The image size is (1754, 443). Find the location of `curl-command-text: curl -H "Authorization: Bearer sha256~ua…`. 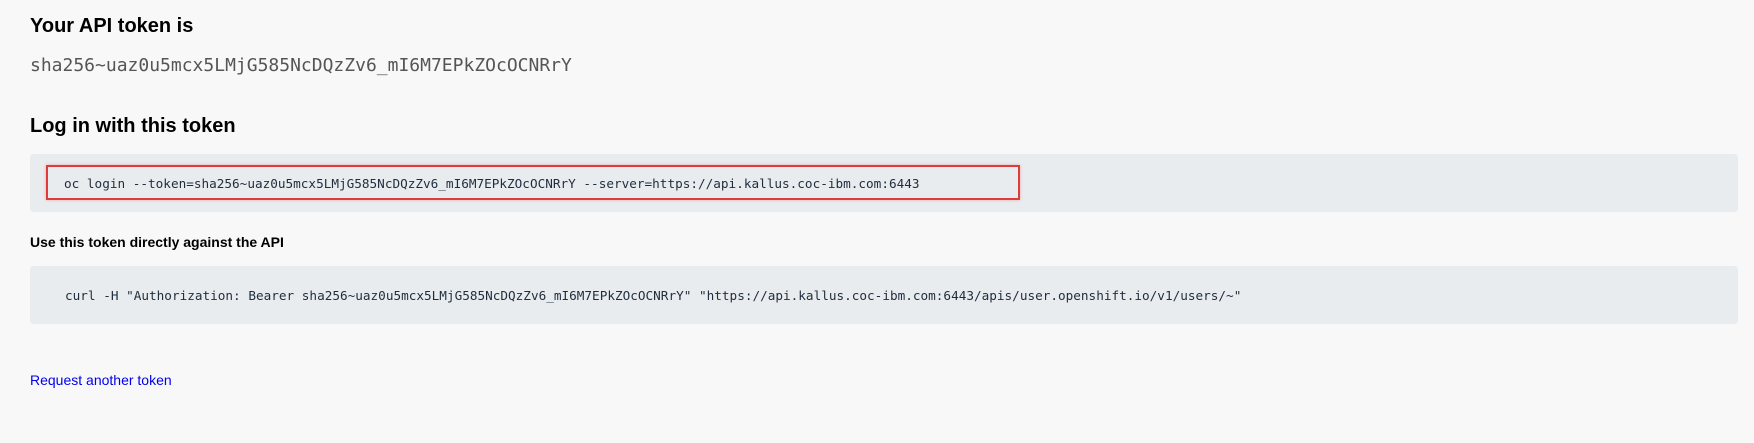

curl-command-text: curl -H "Authorization: Bearer sha256~ua… is located at coordinates (653, 296).